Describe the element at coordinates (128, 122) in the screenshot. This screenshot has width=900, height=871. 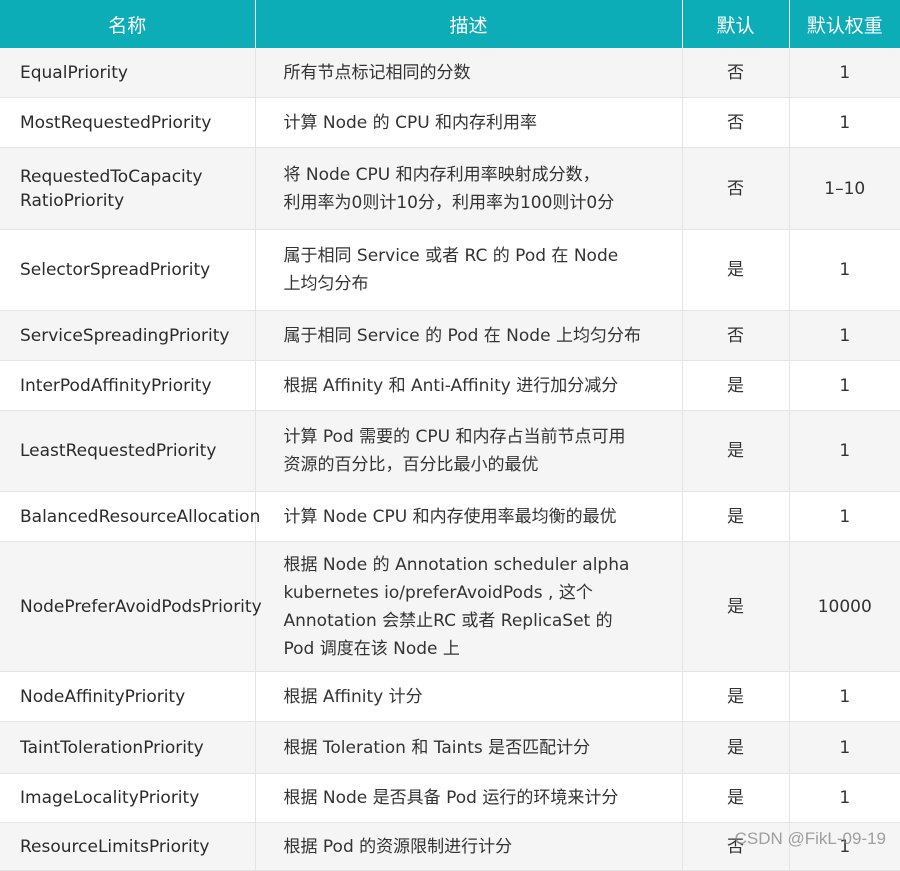
I see `row-name-cell: MostRequestedPriority` at that location.